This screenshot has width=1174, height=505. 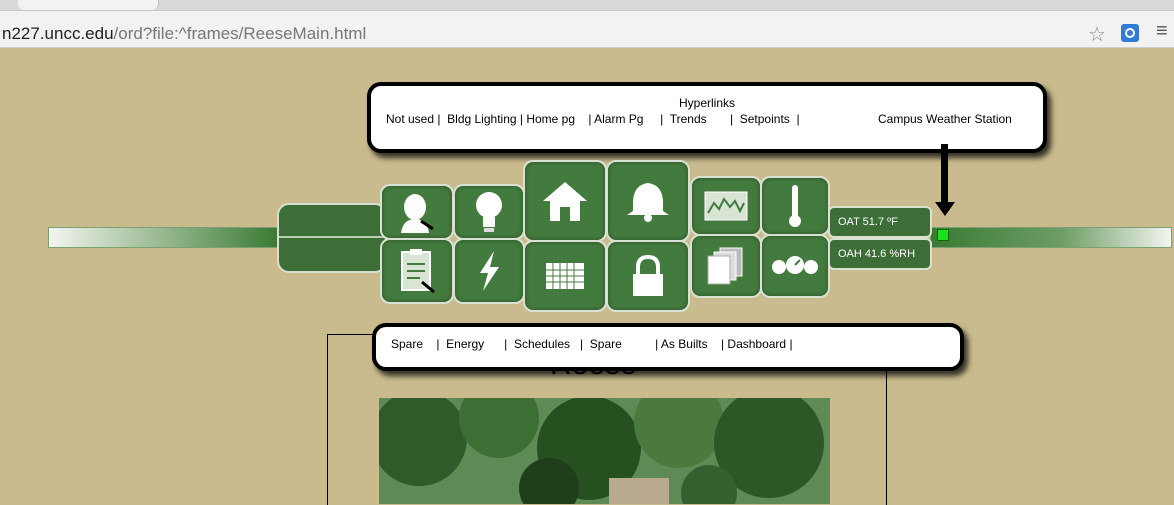 What do you see at coordinates (1097, 34) in the screenshot?
I see `star-icon: ☆` at bounding box center [1097, 34].